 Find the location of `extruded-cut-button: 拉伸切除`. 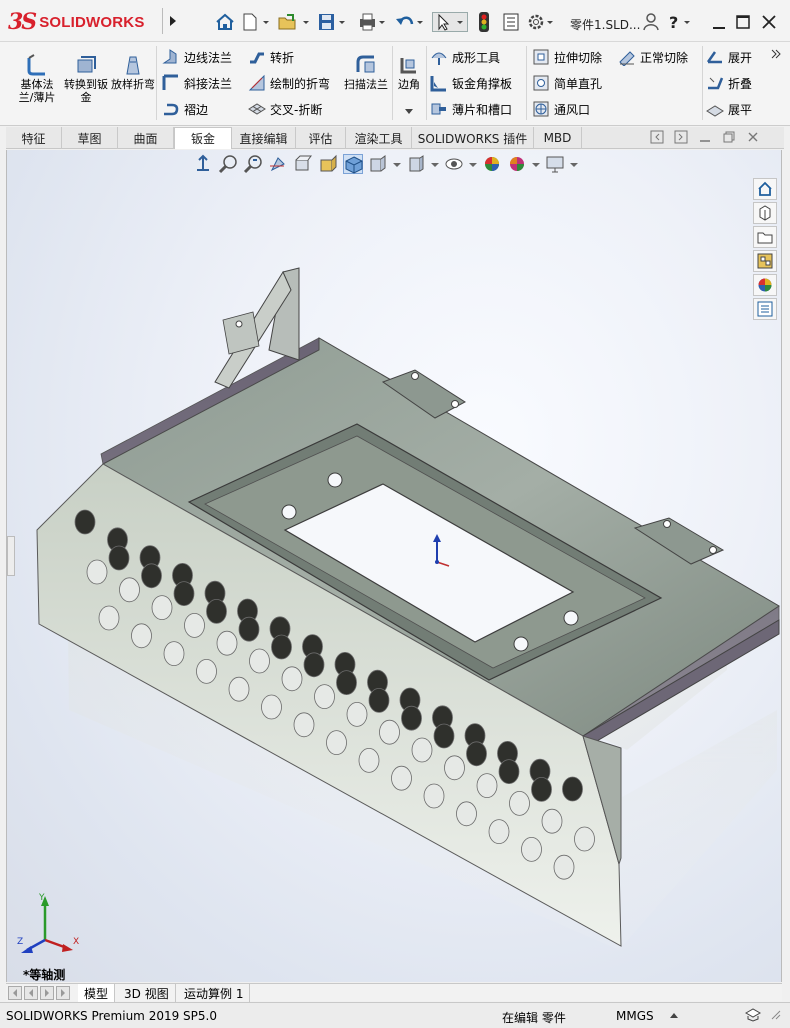

extruded-cut-button: 拉伸切除 is located at coordinates (567, 57).